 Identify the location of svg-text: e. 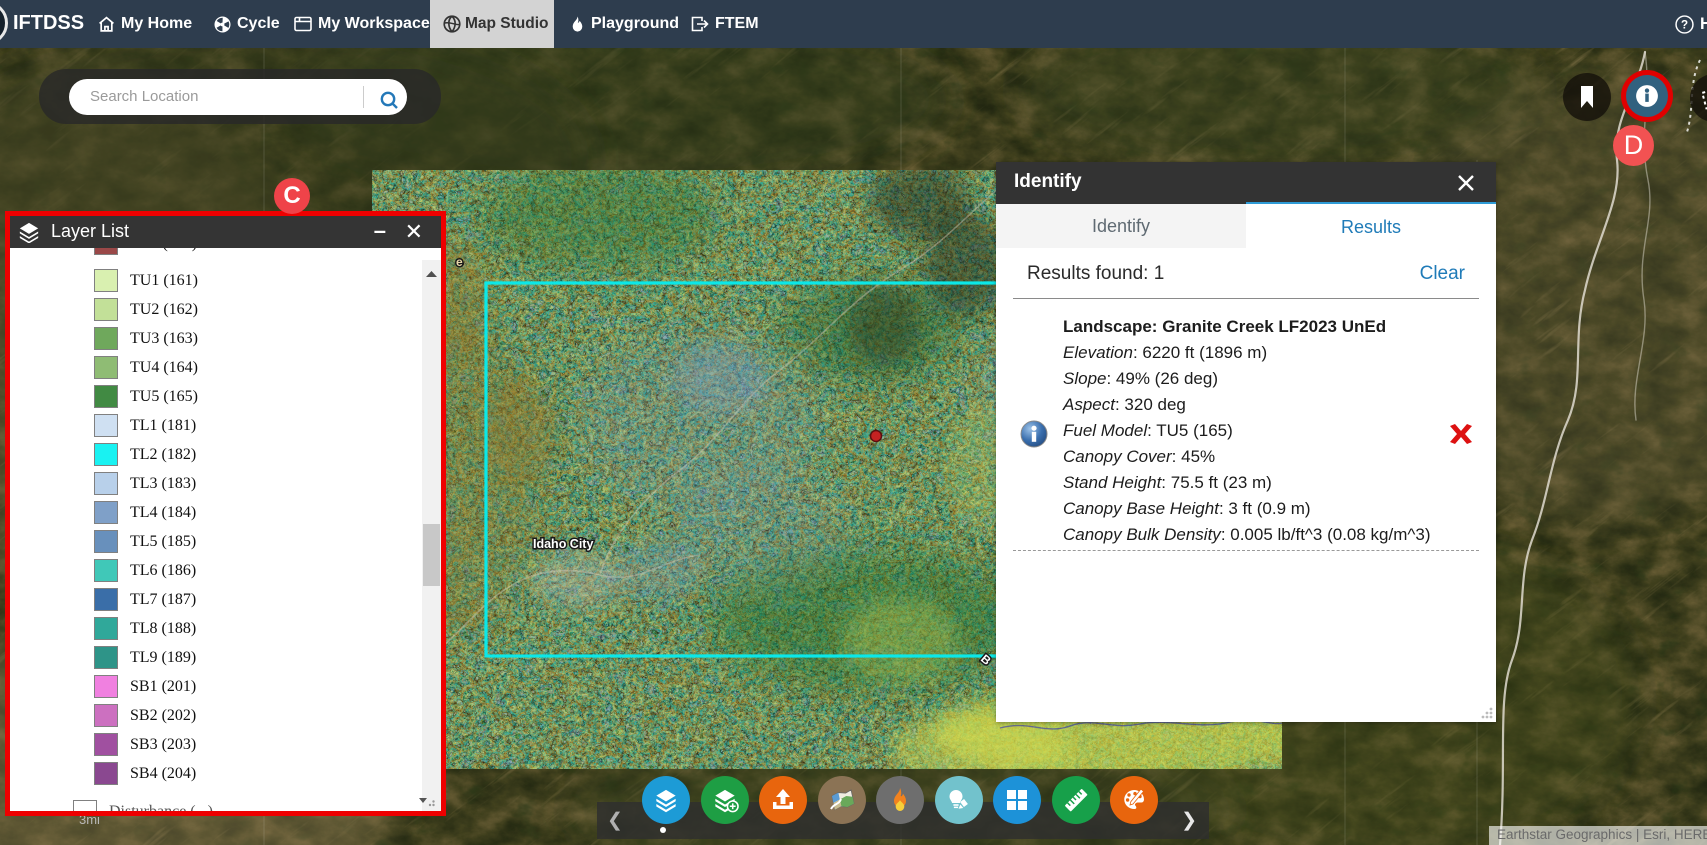
(459, 262).